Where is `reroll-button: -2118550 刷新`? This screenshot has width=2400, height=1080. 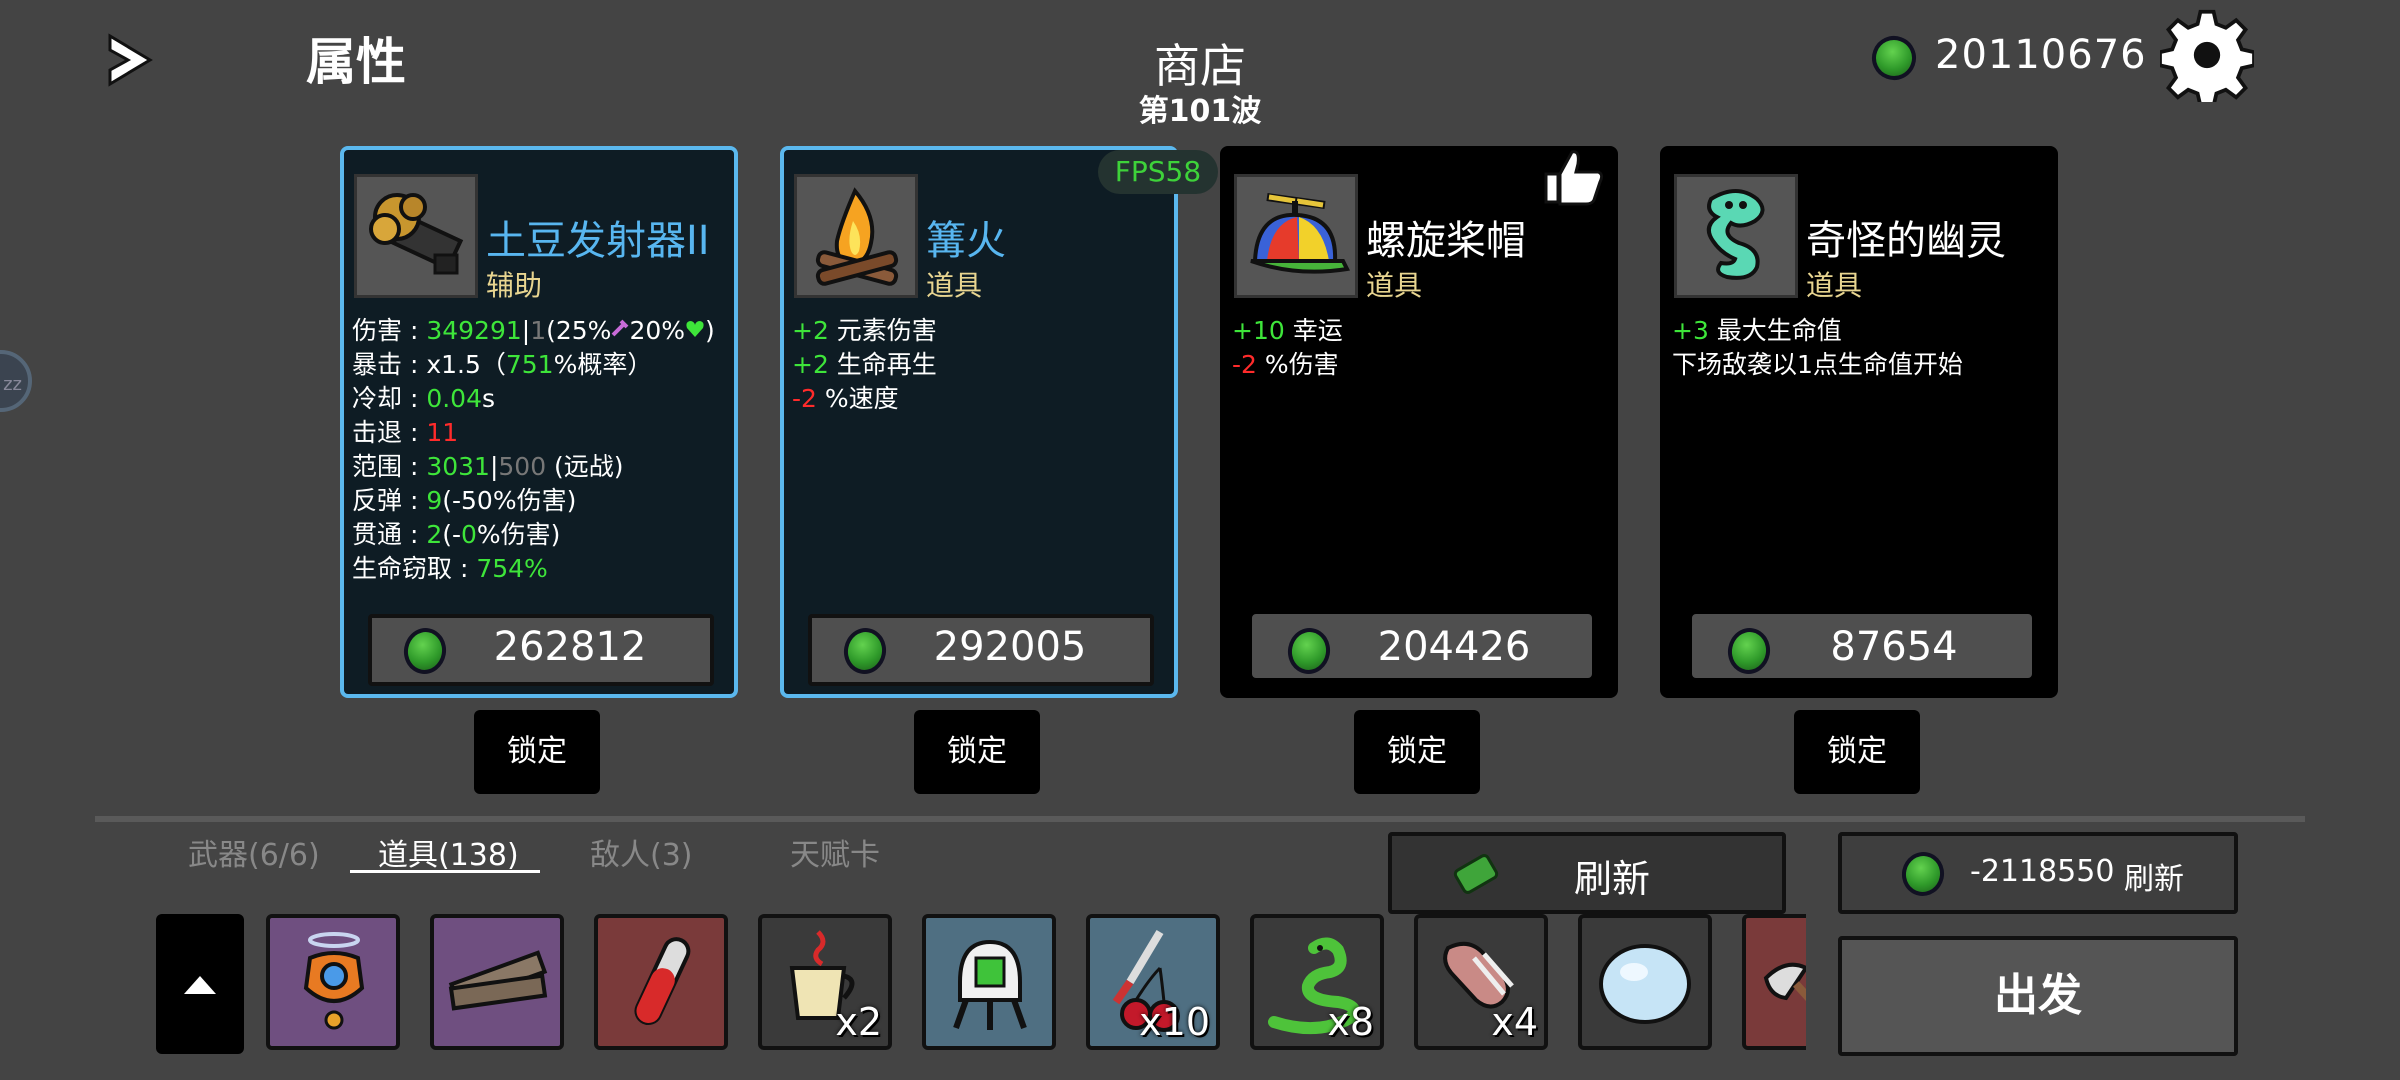 reroll-button: -2118550 刷新 is located at coordinates (2038, 873).